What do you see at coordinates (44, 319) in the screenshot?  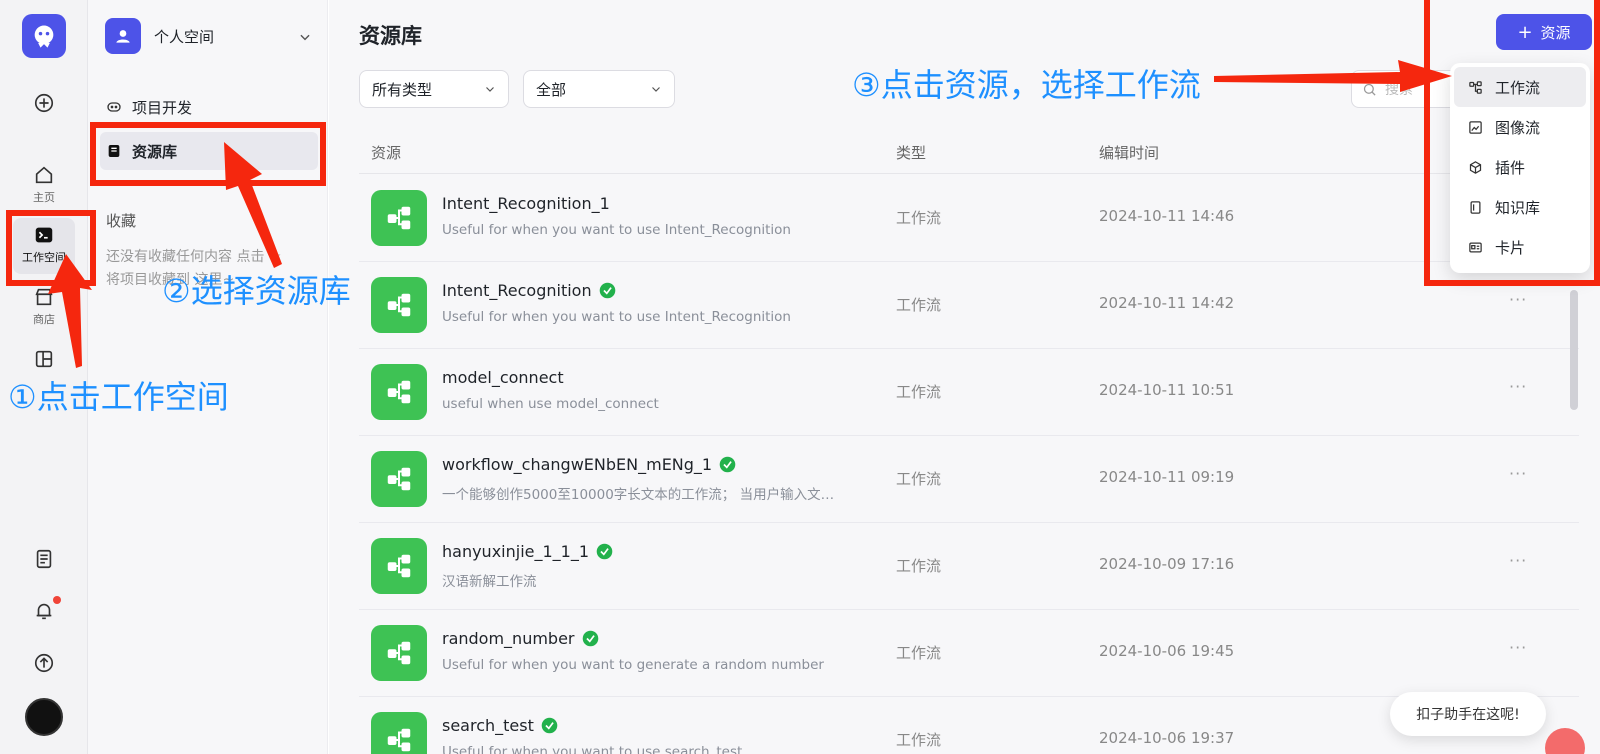 I see `rail-label: 商店` at bounding box center [44, 319].